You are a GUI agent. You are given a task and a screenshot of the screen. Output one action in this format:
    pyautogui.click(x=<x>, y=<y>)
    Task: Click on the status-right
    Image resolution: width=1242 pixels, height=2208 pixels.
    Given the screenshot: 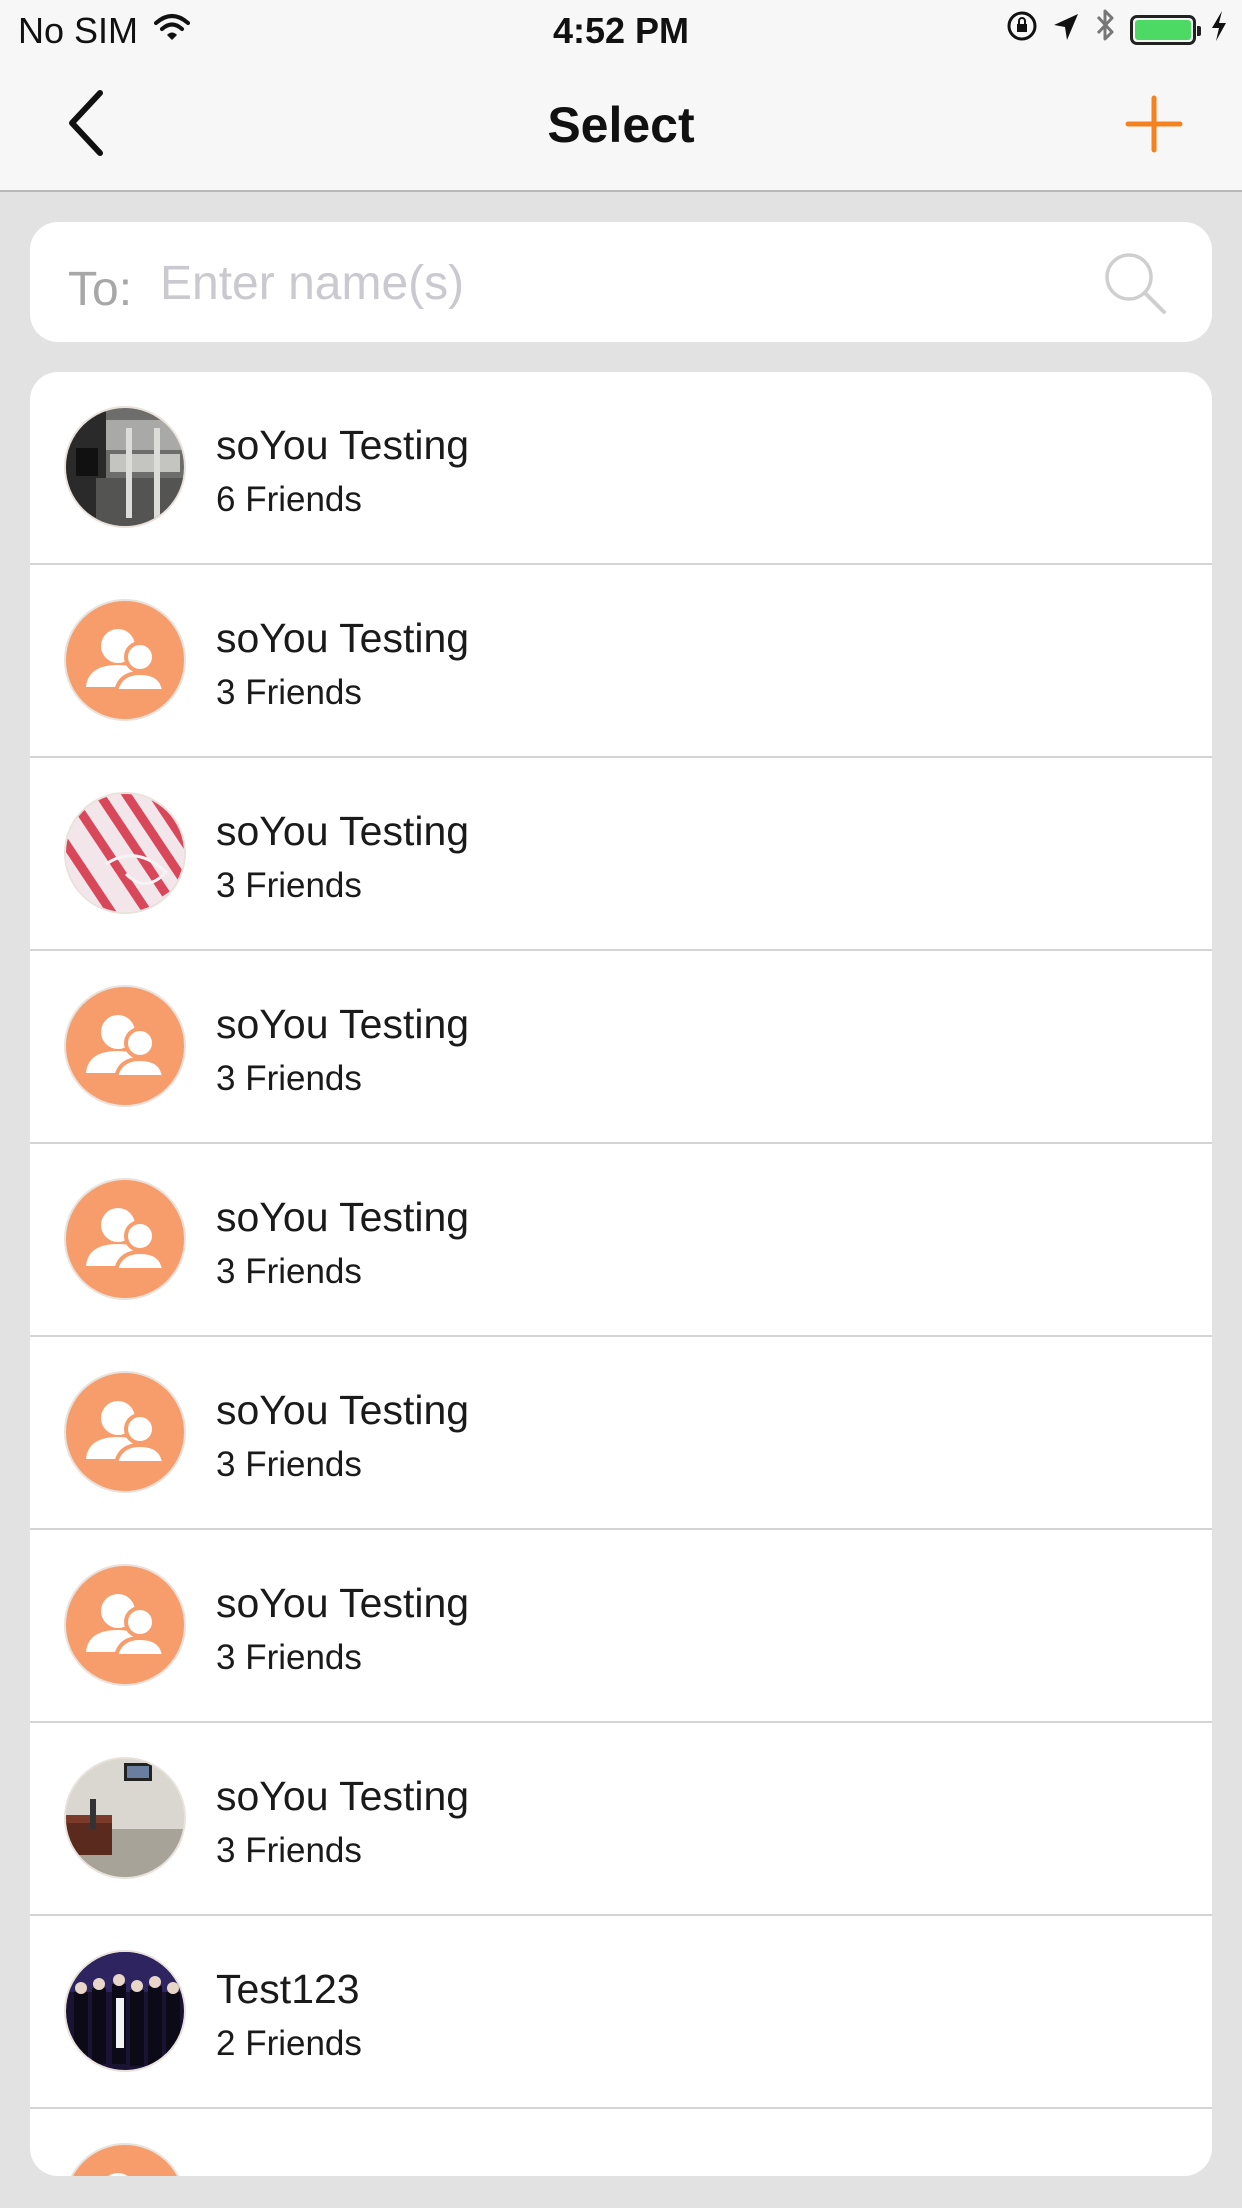 What is the action you would take?
    pyautogui.click(x=1110, y=29)
    